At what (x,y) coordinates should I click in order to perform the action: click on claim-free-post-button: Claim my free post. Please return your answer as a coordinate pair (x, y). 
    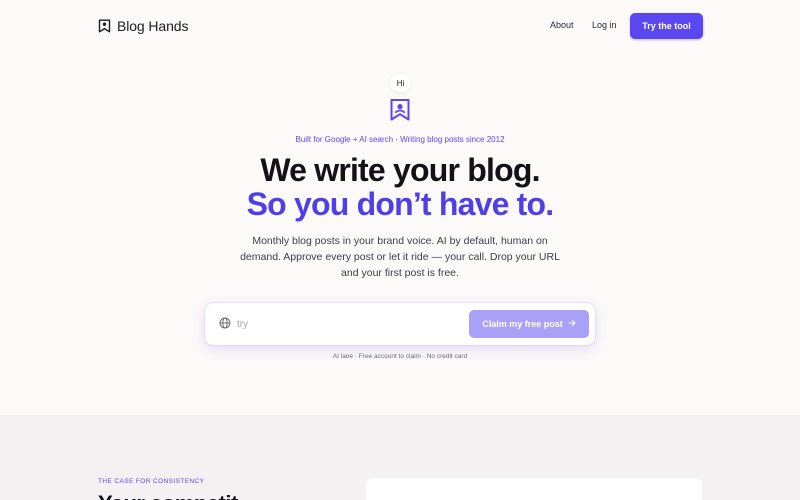
    Looking at the image, I should click on (529, 324).